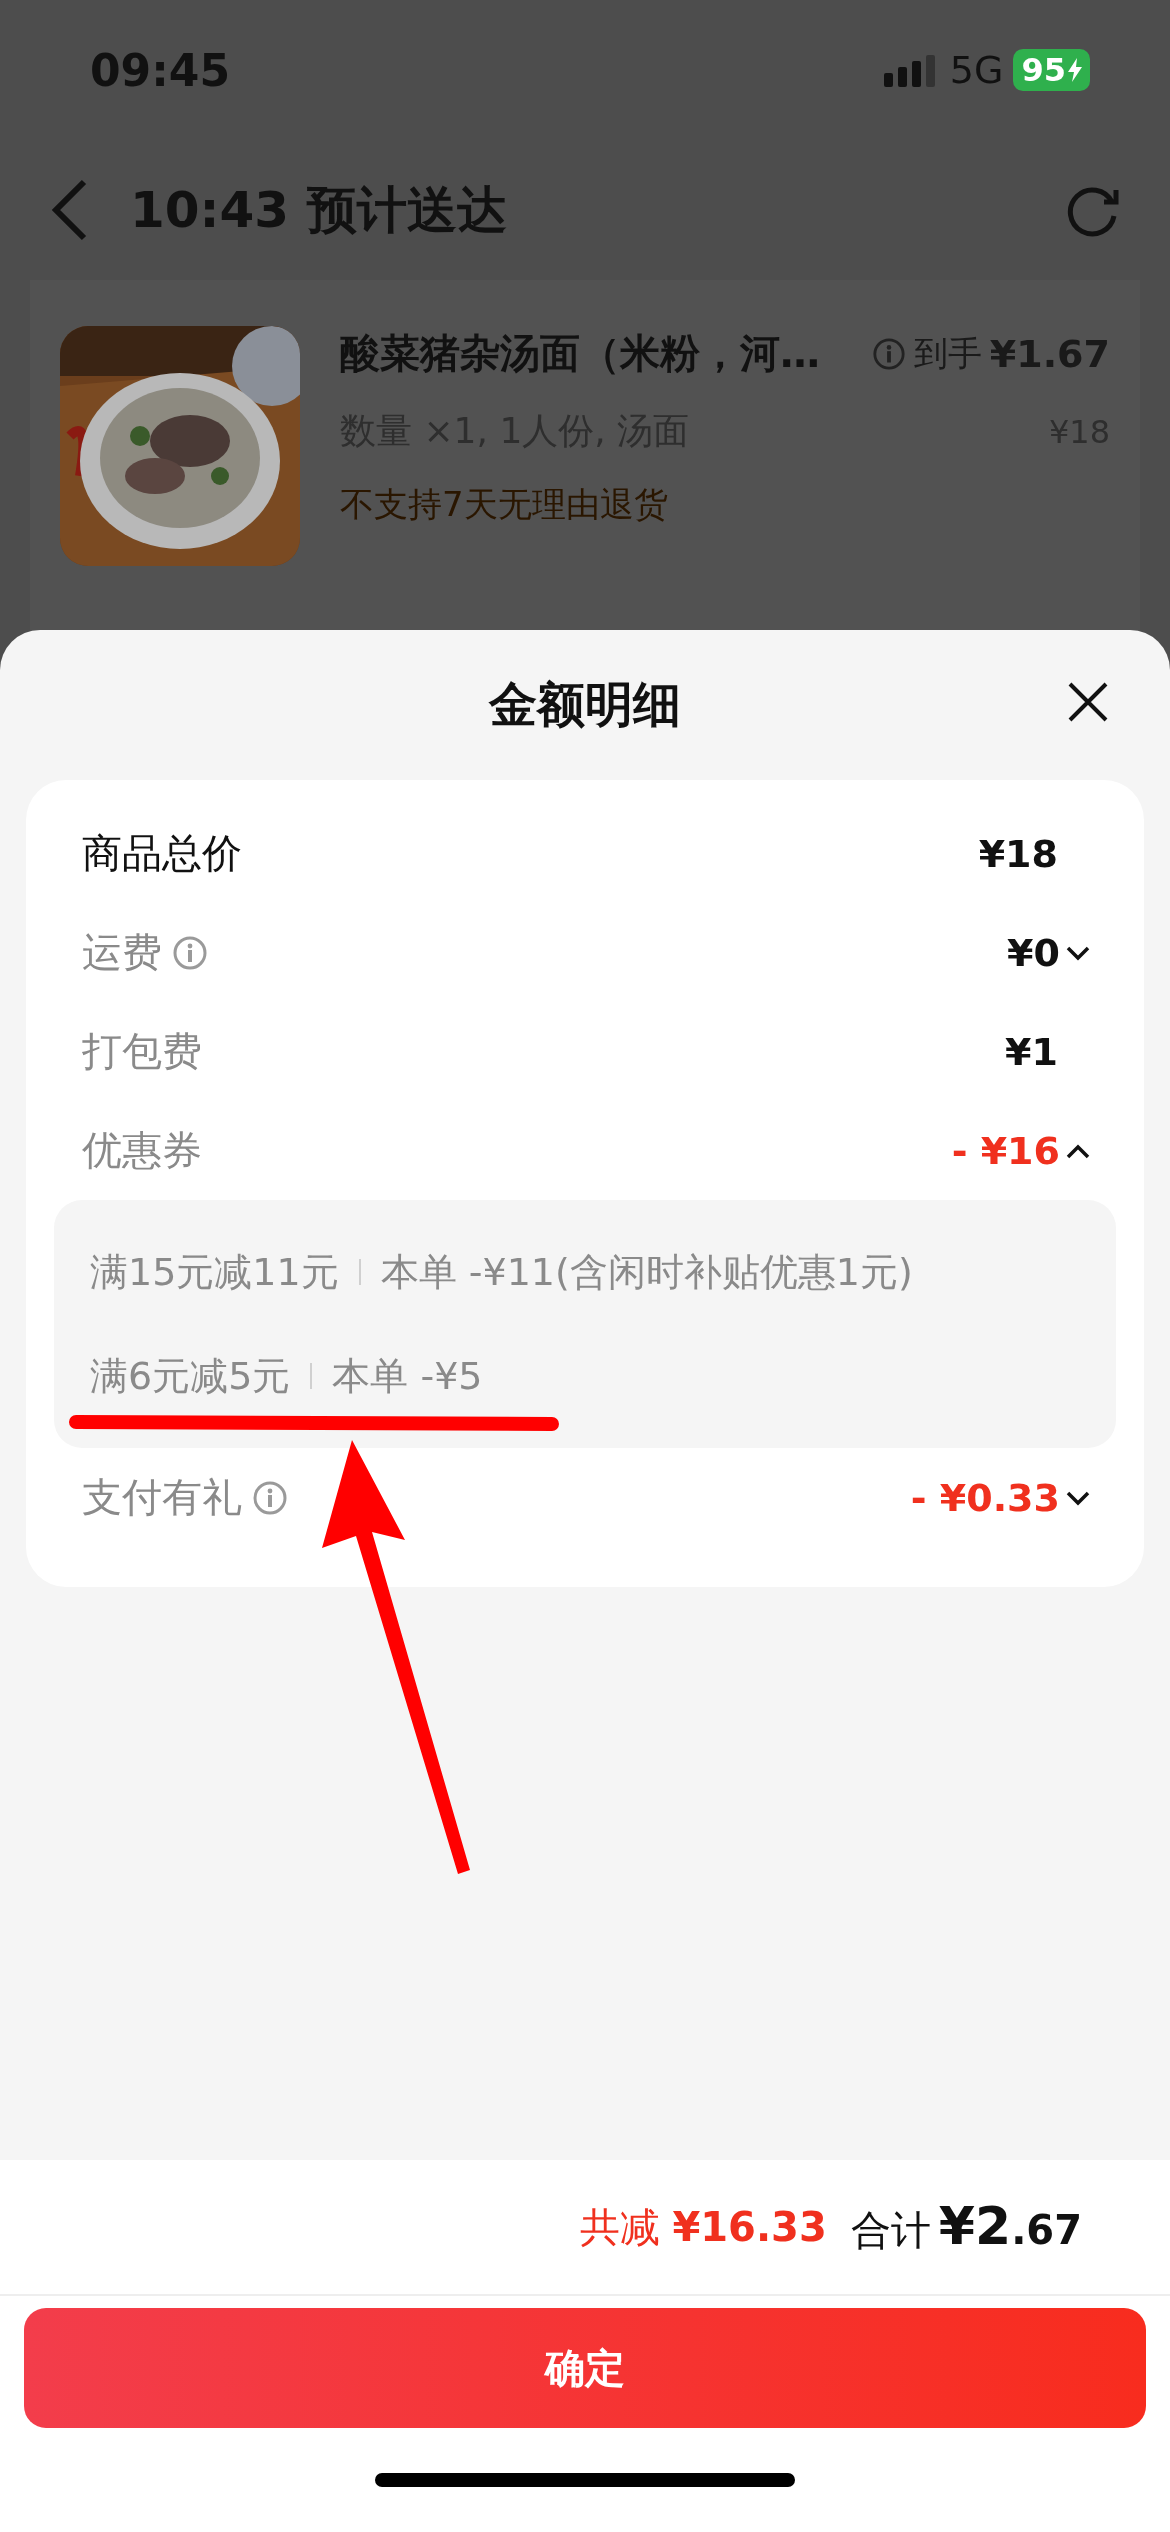 This screenshot has width=1170, height=2532. I want to click on row-label: 支付有礼, so click(162, 1497).